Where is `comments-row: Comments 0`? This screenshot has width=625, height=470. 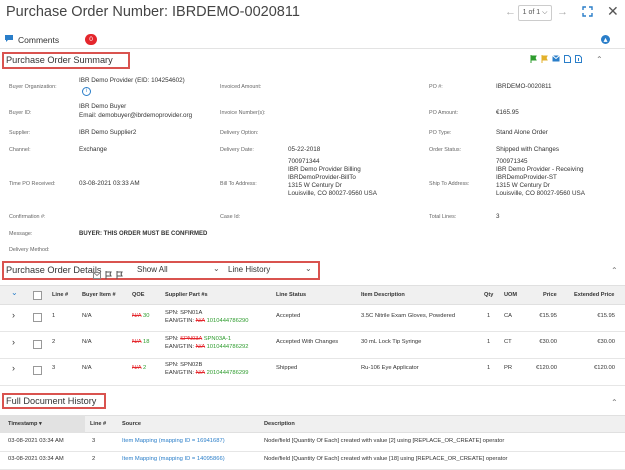 comments-row: Comments 0 is located at coordinates (51, 39).